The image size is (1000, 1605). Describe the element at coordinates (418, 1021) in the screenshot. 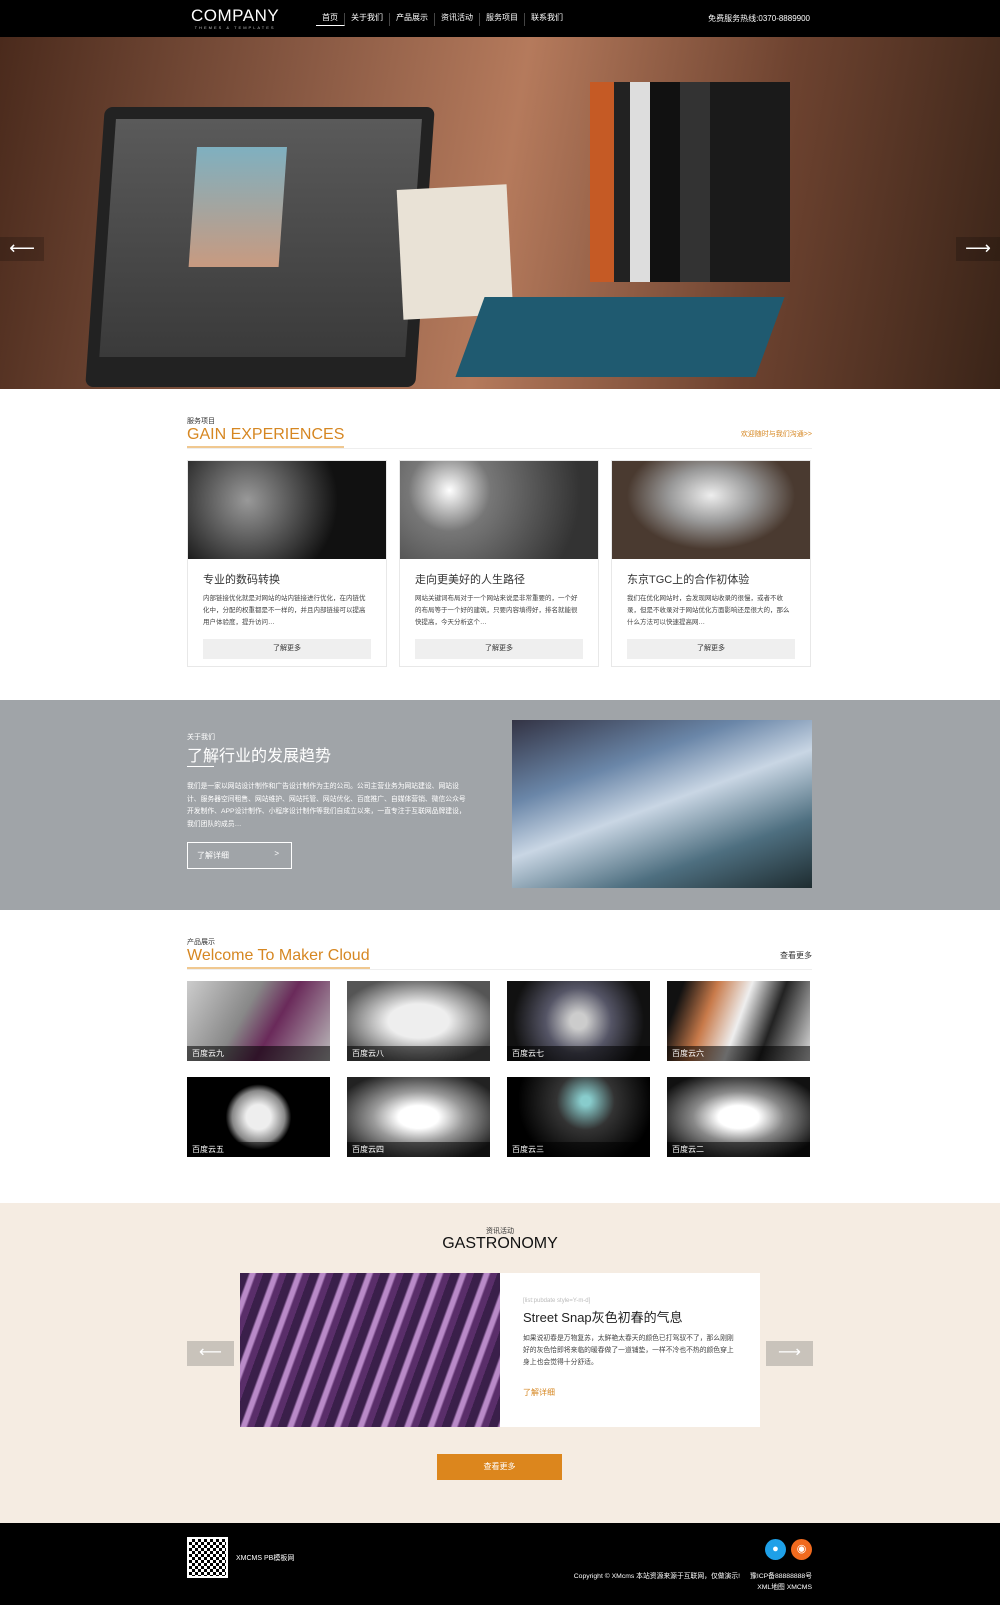

I see `product-item: 百度云八` at that location.